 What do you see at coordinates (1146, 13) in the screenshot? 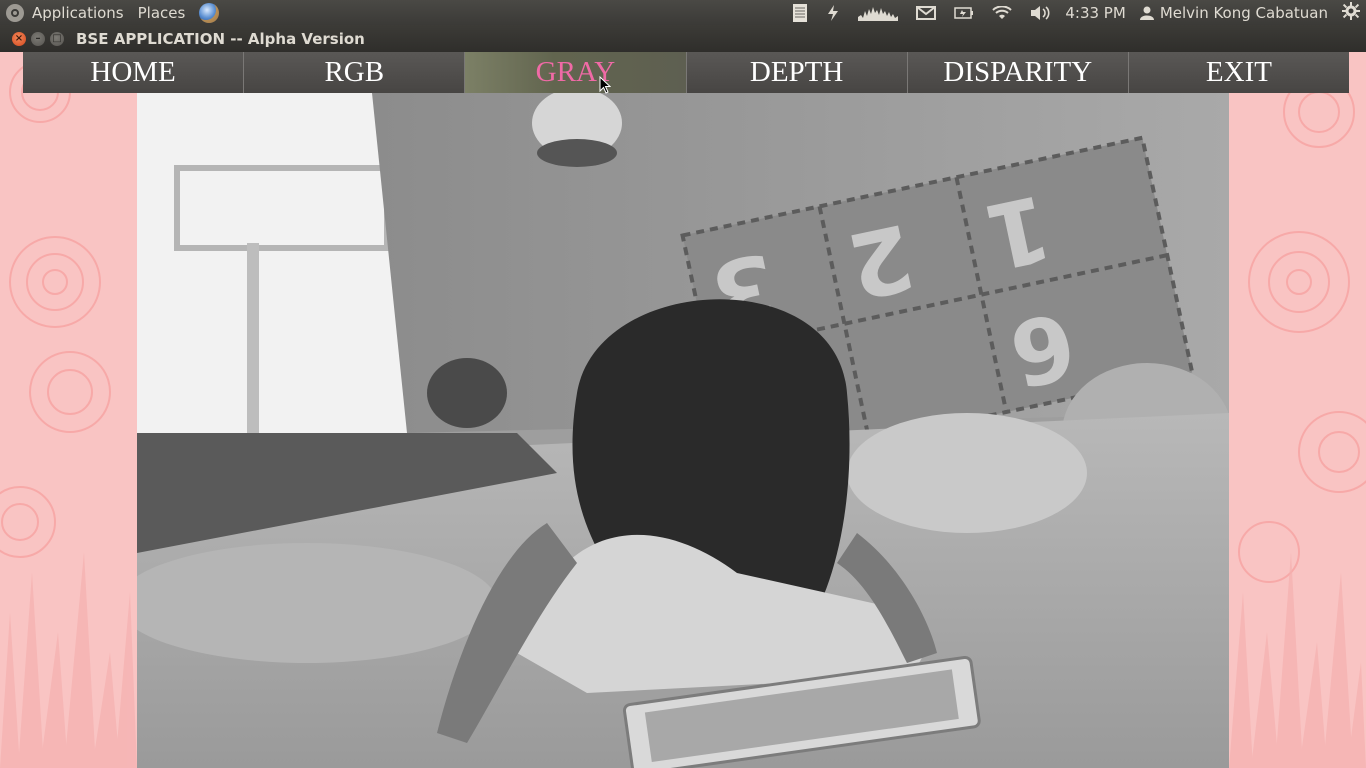
I see `user-icon` at bounding box center [1146, 13].